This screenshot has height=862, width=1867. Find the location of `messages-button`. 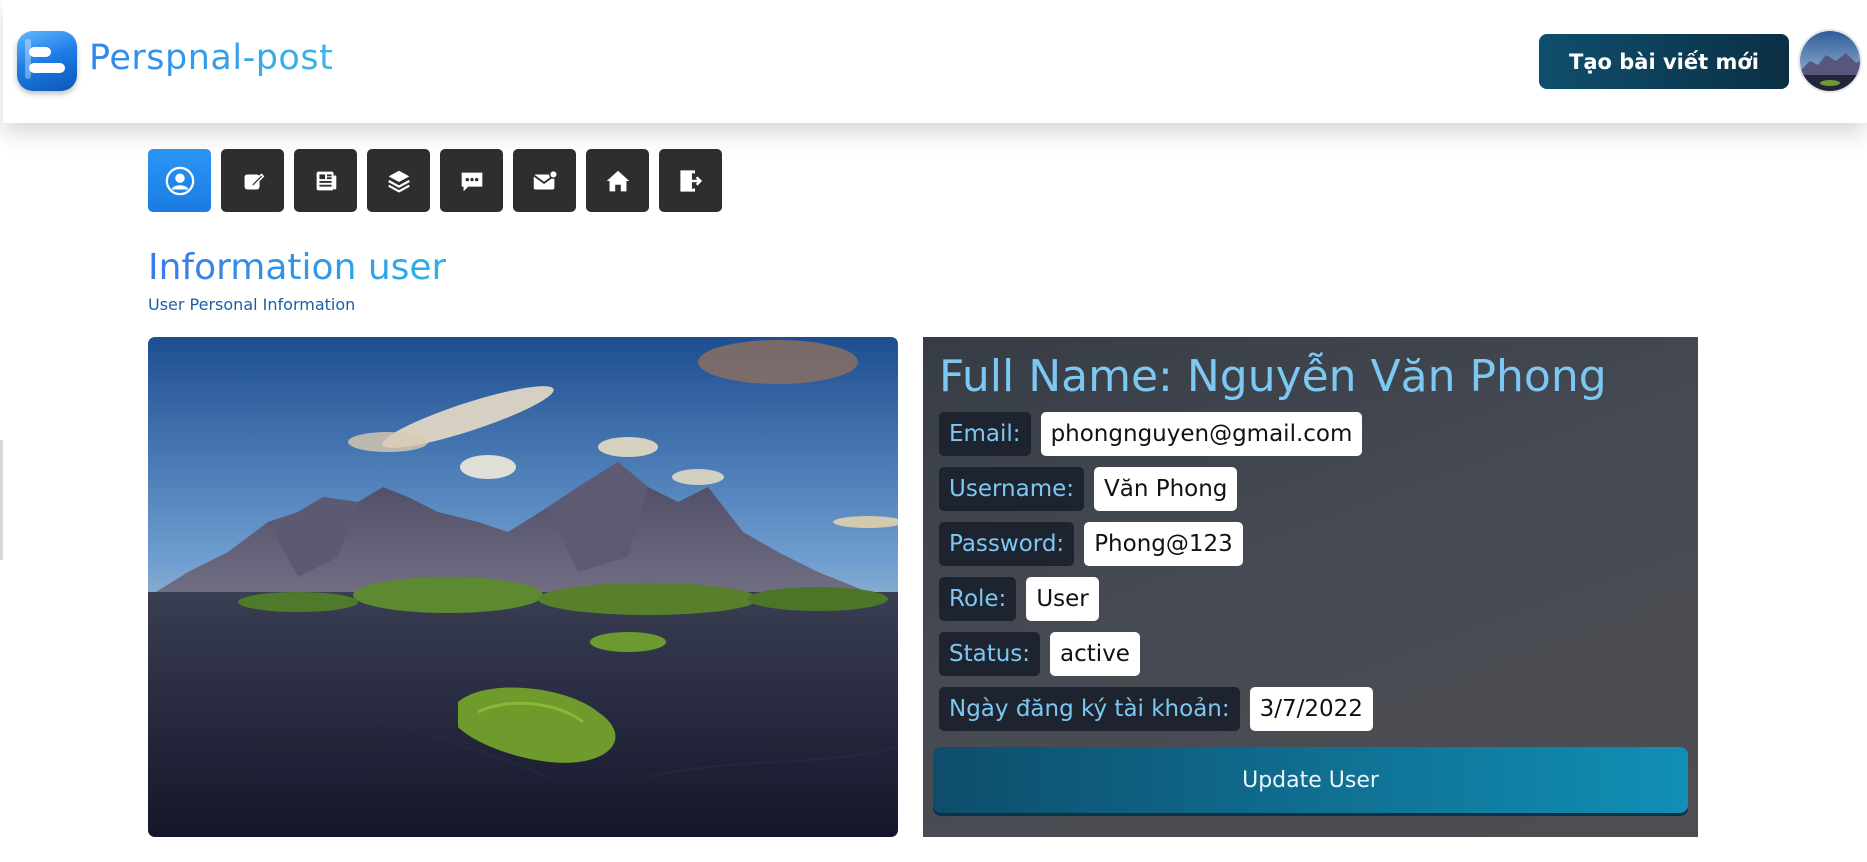

messages-button is located at coordinates (544, 180).